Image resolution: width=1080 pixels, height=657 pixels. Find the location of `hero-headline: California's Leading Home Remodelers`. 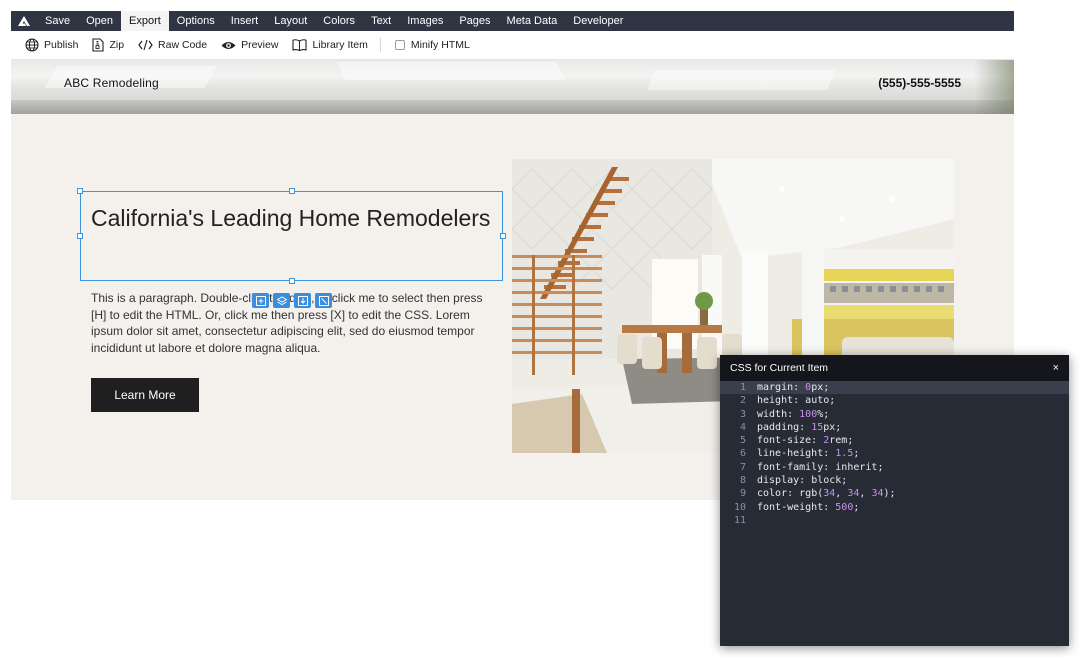

hero-headline: California's Leading Home Remodelers is located at coordinates (296, 218).